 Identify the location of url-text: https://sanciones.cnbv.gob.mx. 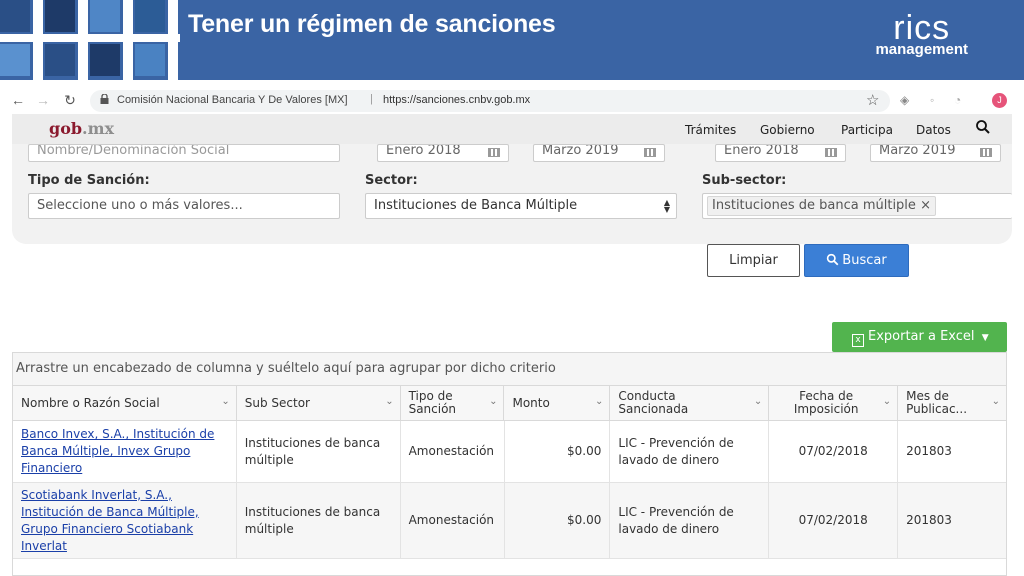
(456, 100).